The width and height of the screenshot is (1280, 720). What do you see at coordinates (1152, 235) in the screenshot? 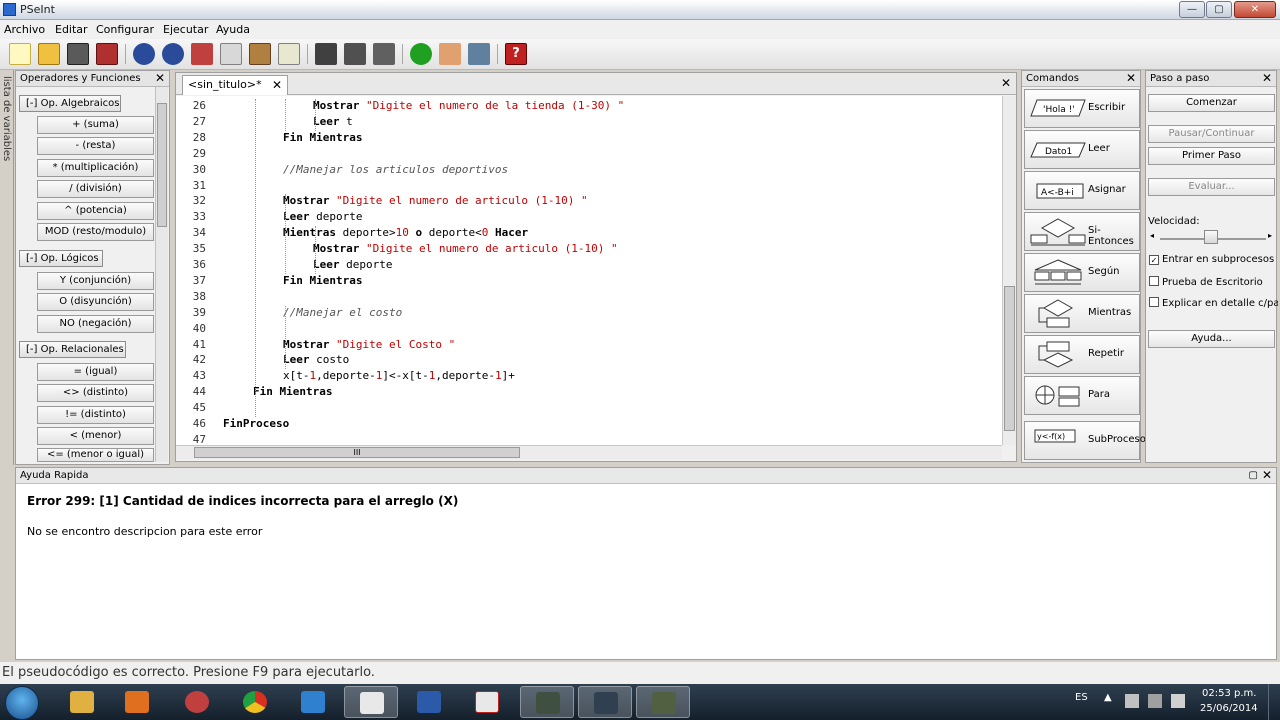
I see `speed-left-arrow-icon: ◂` at bounding box center [1152, 235].